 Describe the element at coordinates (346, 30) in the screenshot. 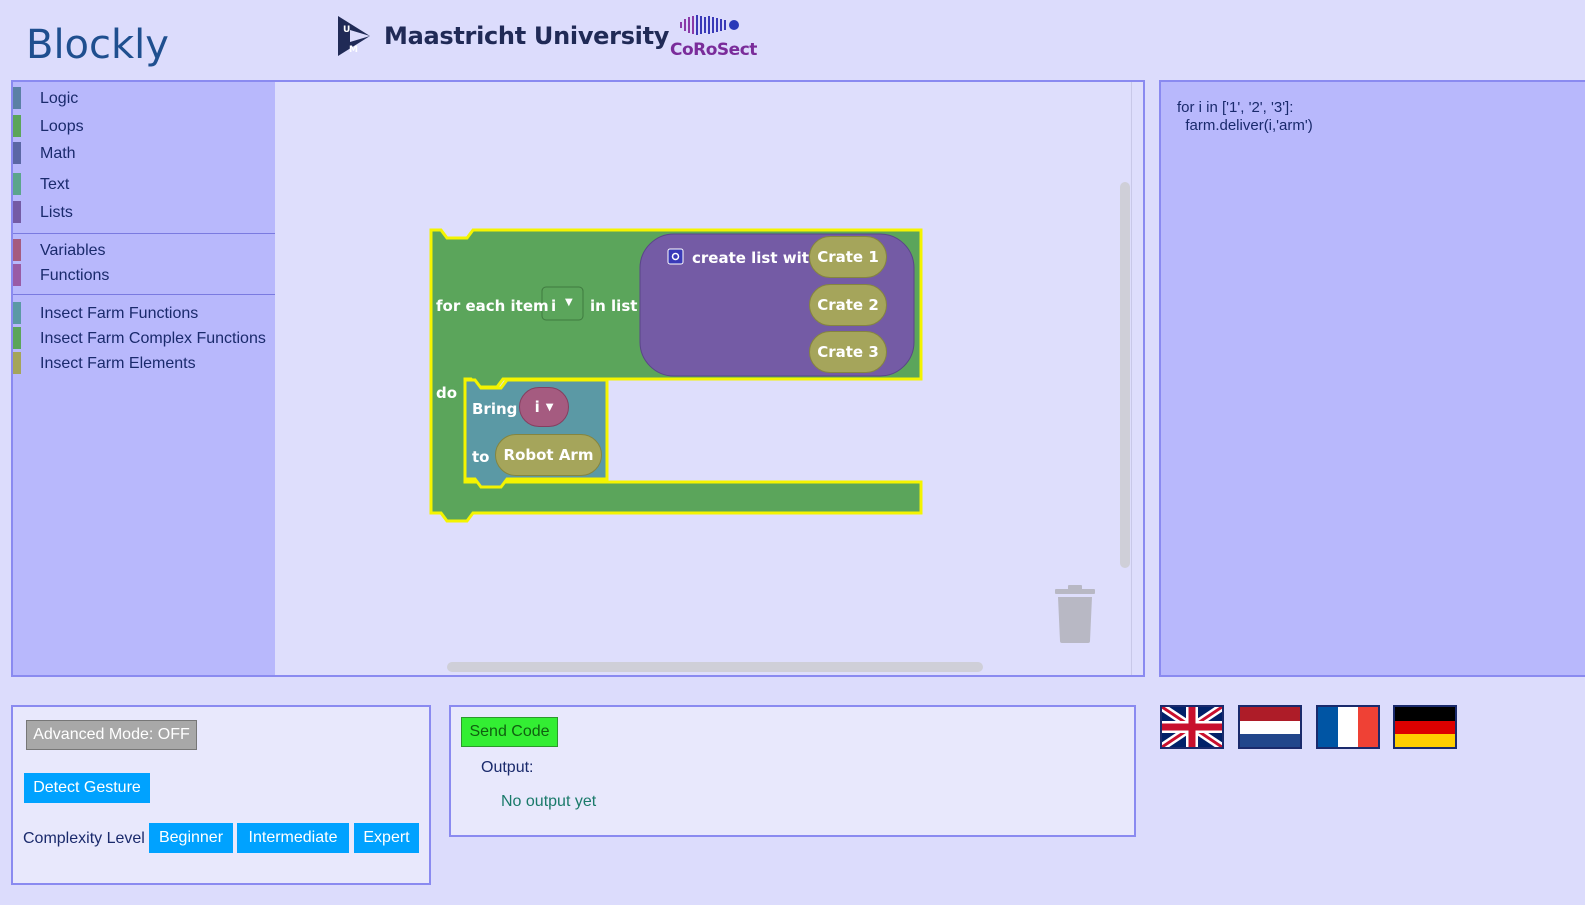

I see `svg-text: U` at that location.